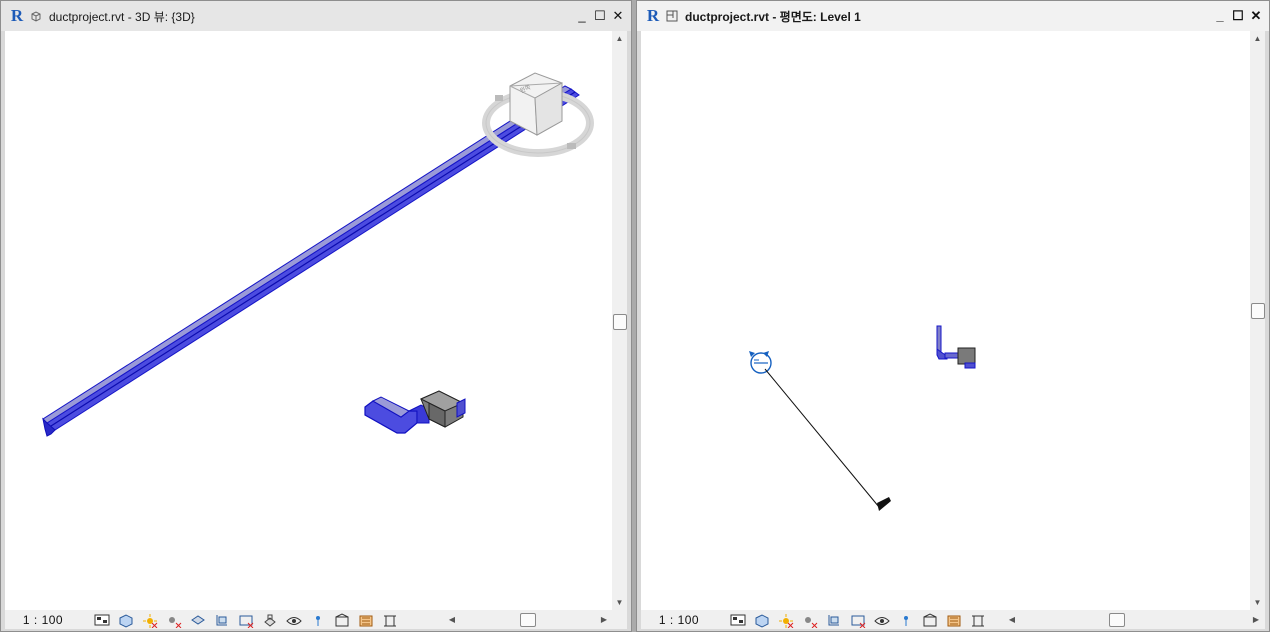  What do you see at coordinates (672, 16) in the screenshot?
I see `plan-view-icon` at bounding box center [672, 16].